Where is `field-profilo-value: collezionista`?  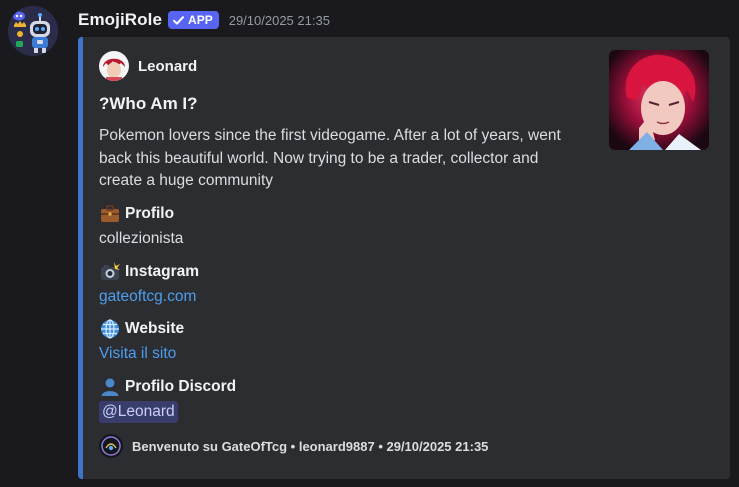
field-profilo-value: collezionista is located at coordinates (141, 238).